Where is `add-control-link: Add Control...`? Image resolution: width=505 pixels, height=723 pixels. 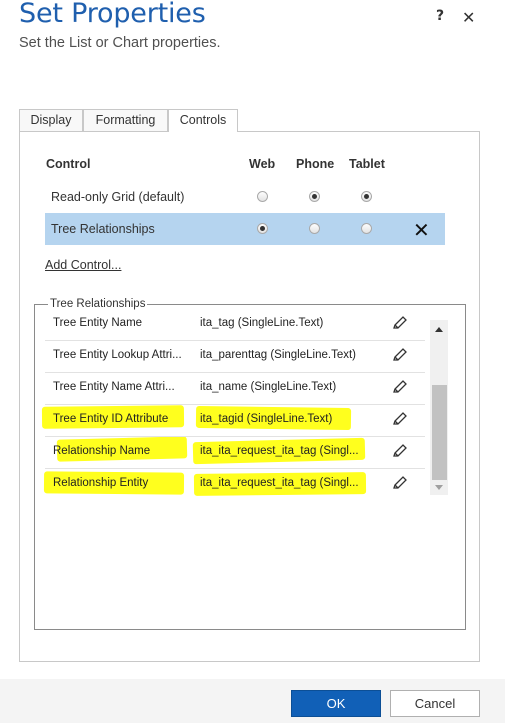 add-control-link: Add Control... is located at coordinates (83, 265).